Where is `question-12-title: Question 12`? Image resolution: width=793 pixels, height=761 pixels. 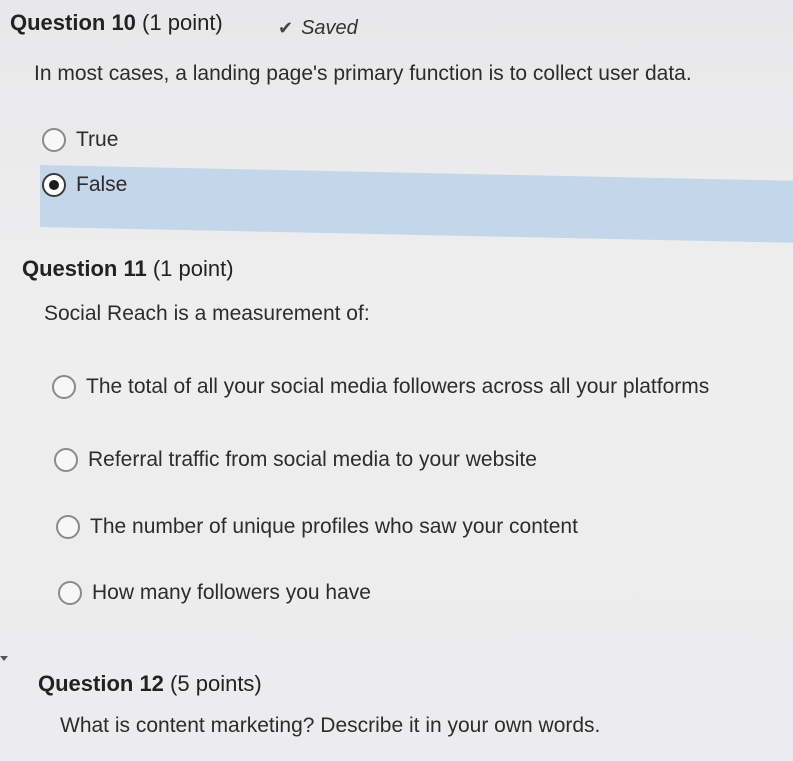
question-12-title: Question 12 is located at coordinates (101, 683).